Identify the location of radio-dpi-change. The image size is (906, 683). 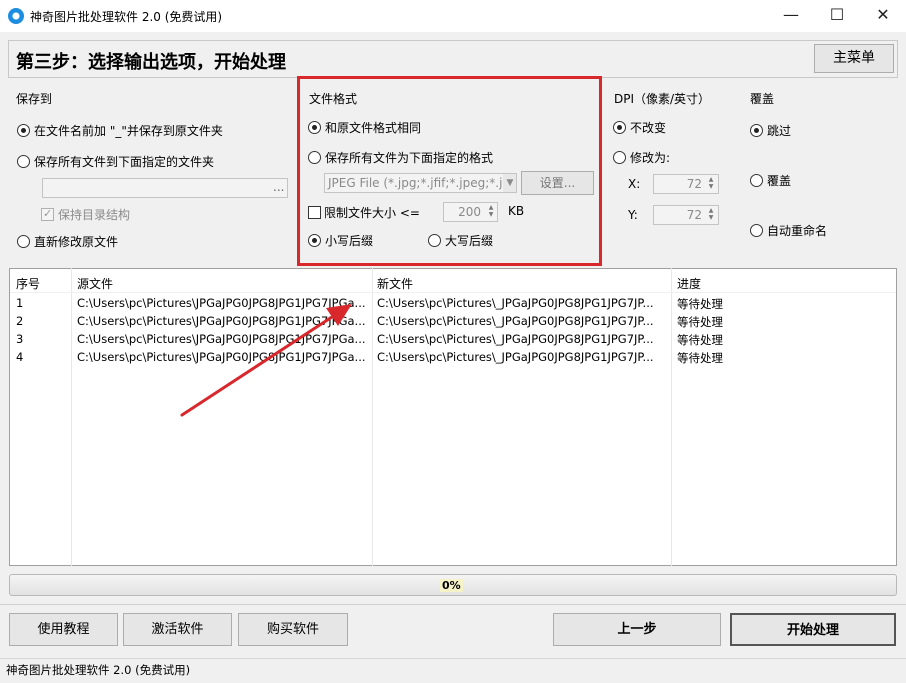
(619, 157).